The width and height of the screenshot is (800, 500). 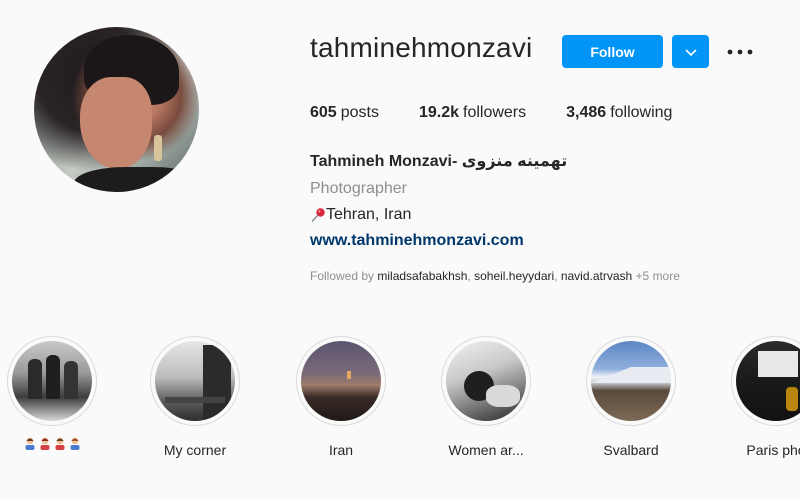 What do you see at coordinates (52, 443) in the screenshot?
I see `women-emoji-row` at bounding box center [52, 443].